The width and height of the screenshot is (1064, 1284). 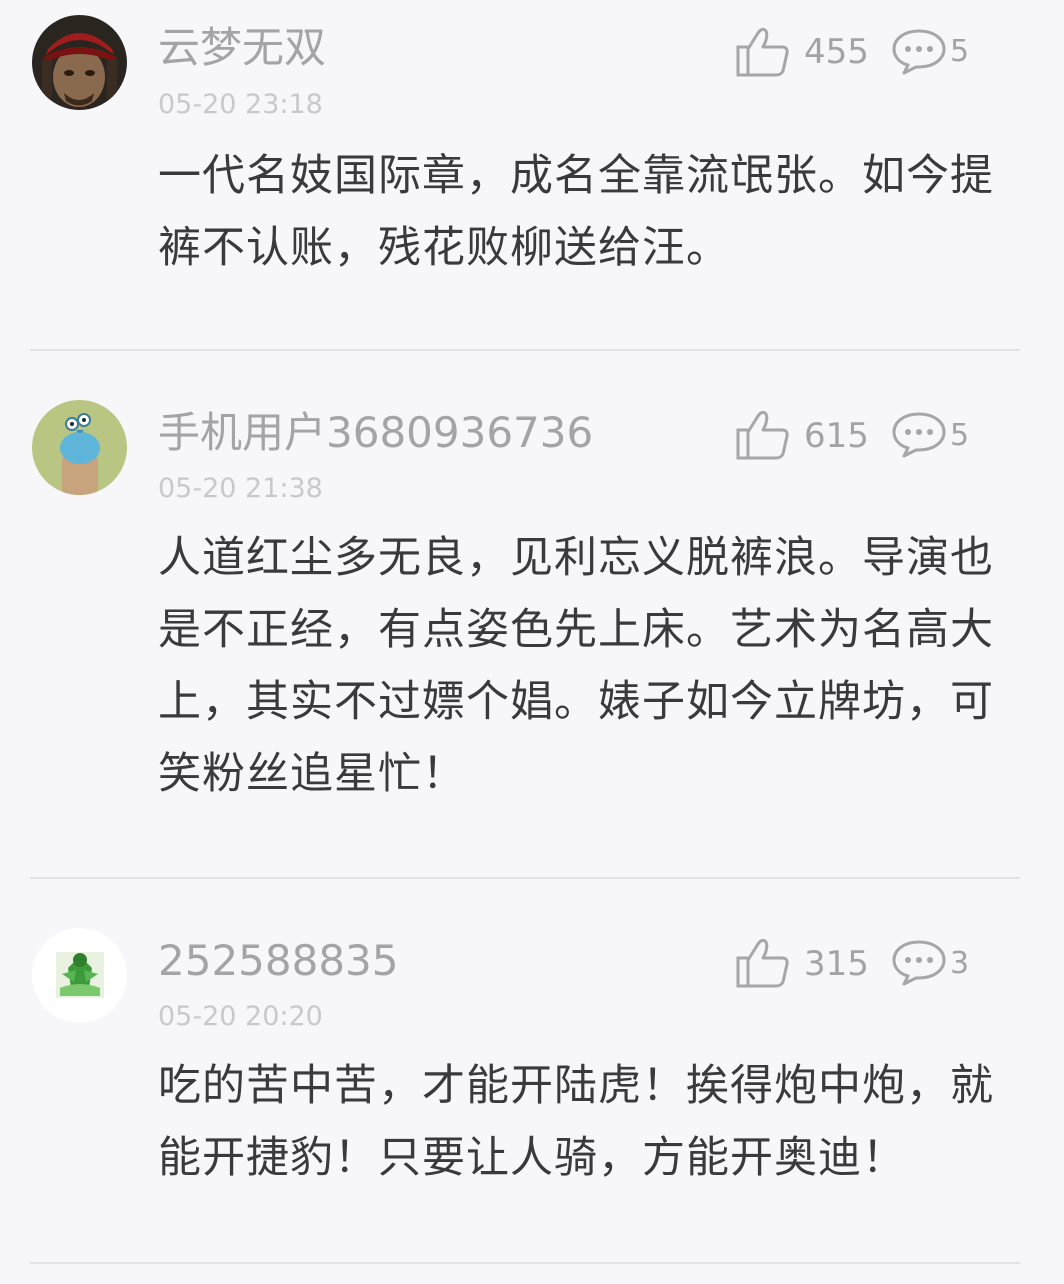 What do you see at coordinates (278, 961) in the screenshot?
I see `username: 252588835` at bounding box center [278, 961].